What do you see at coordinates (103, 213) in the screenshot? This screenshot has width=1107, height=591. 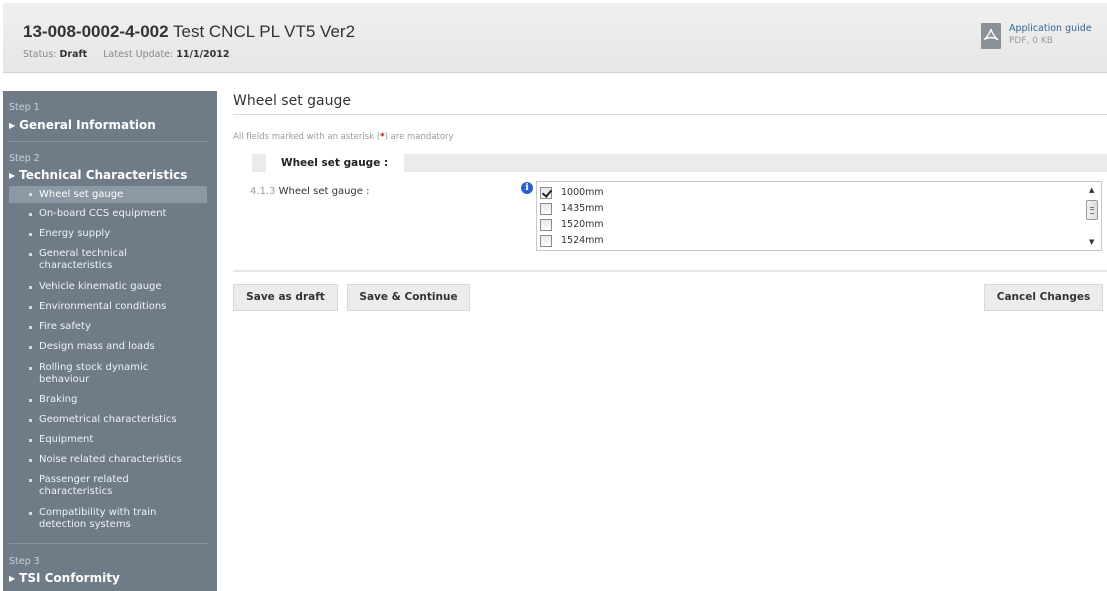 I see `sidebar-item-label: On-board CCS equipment` at bounding box center [103, 213].